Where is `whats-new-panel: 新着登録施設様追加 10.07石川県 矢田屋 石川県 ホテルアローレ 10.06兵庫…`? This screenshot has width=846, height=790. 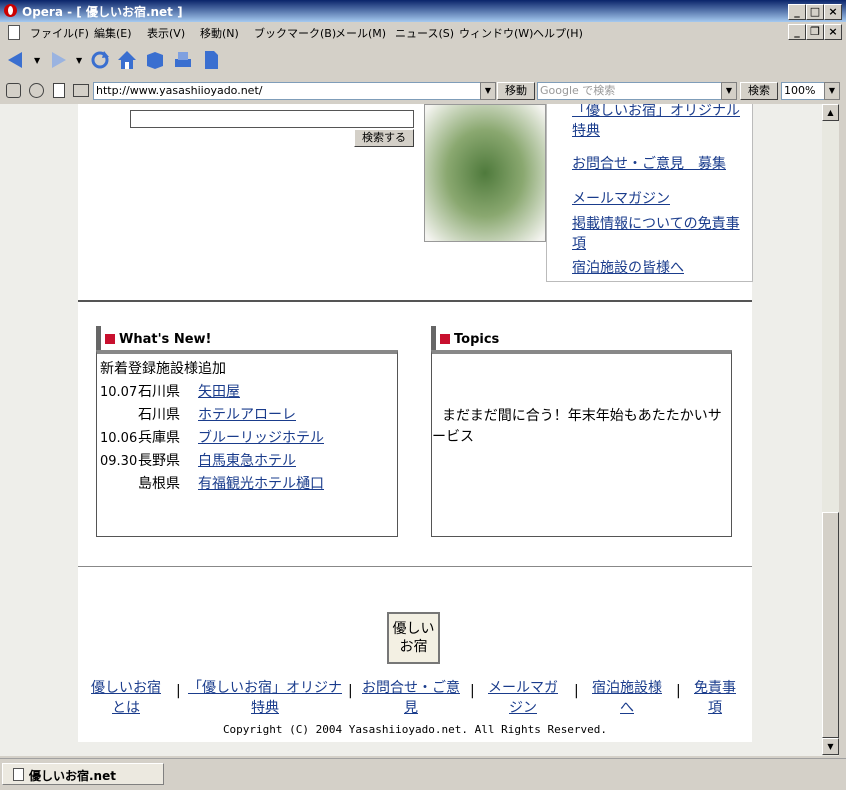
whats-new-panel: 新着登録施設様追加 10.07石川県 矢田屋 石川県 ホテルアローレ 10.06兵庫… is located at coordinates (247, 443).